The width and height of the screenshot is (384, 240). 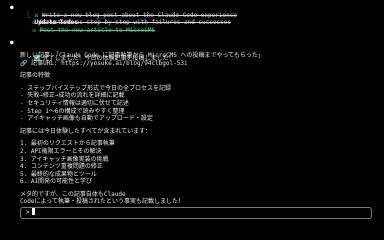 What do you see at coordinates (33, 211) in the screenshot?
I see `text-cursor` at bounding box center [33, 211].